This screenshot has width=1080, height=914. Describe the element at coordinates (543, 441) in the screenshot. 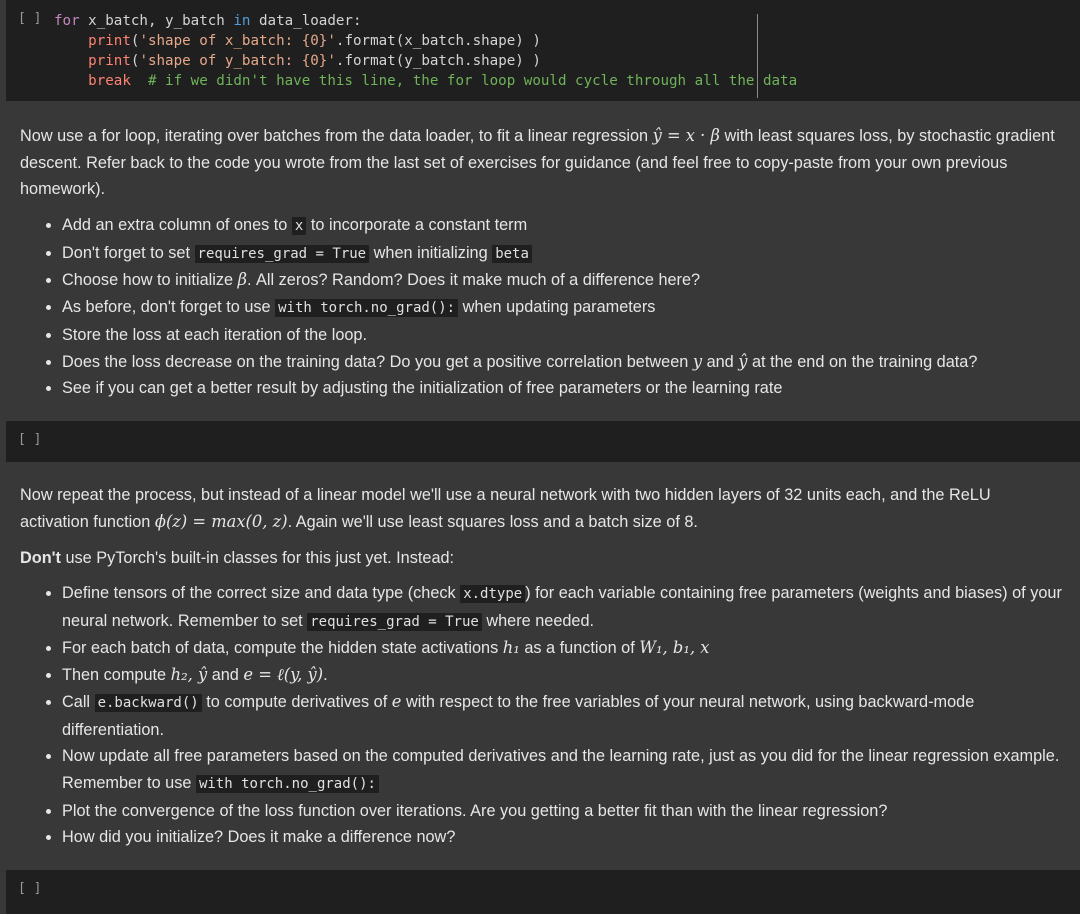

I see `code-cell-2: [ ]` at that location.